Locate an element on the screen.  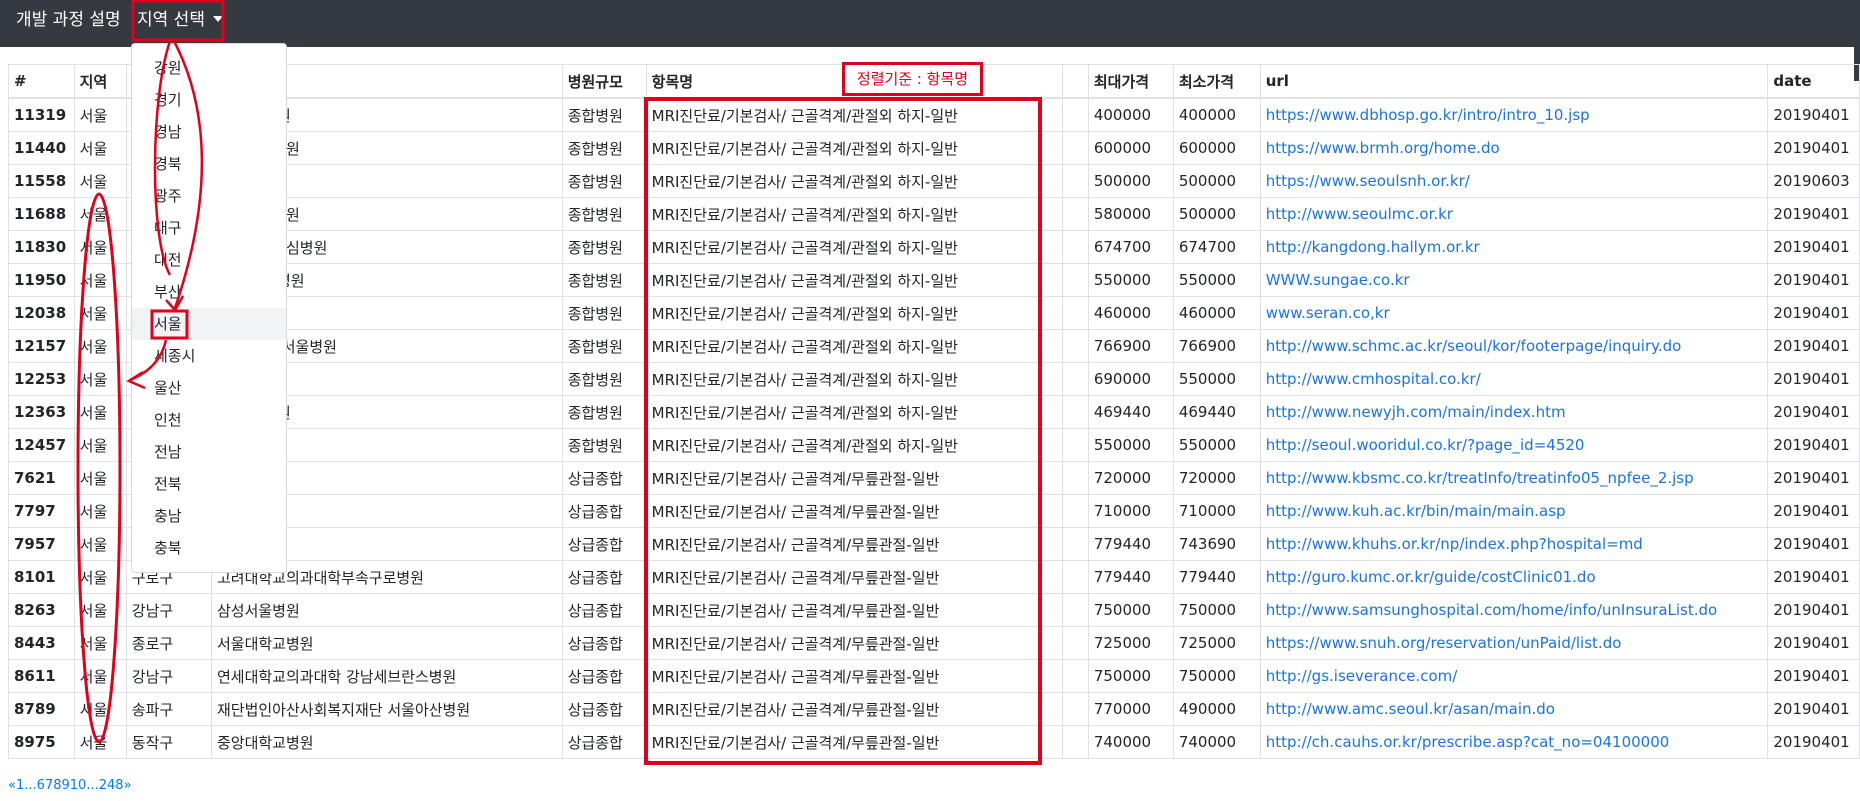
region-option: 전북 is located at coordinates (209, 484).